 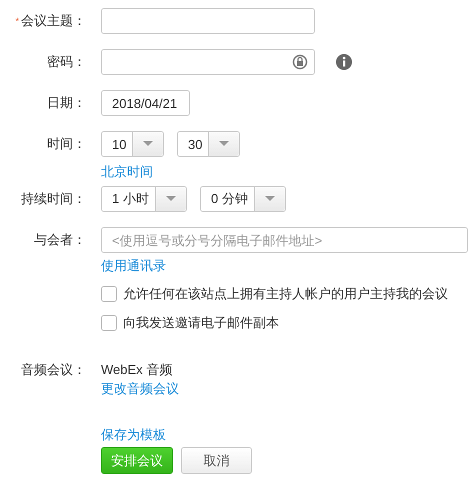 I want to click on field-label: 与会者：, so click(x=60, y=240).